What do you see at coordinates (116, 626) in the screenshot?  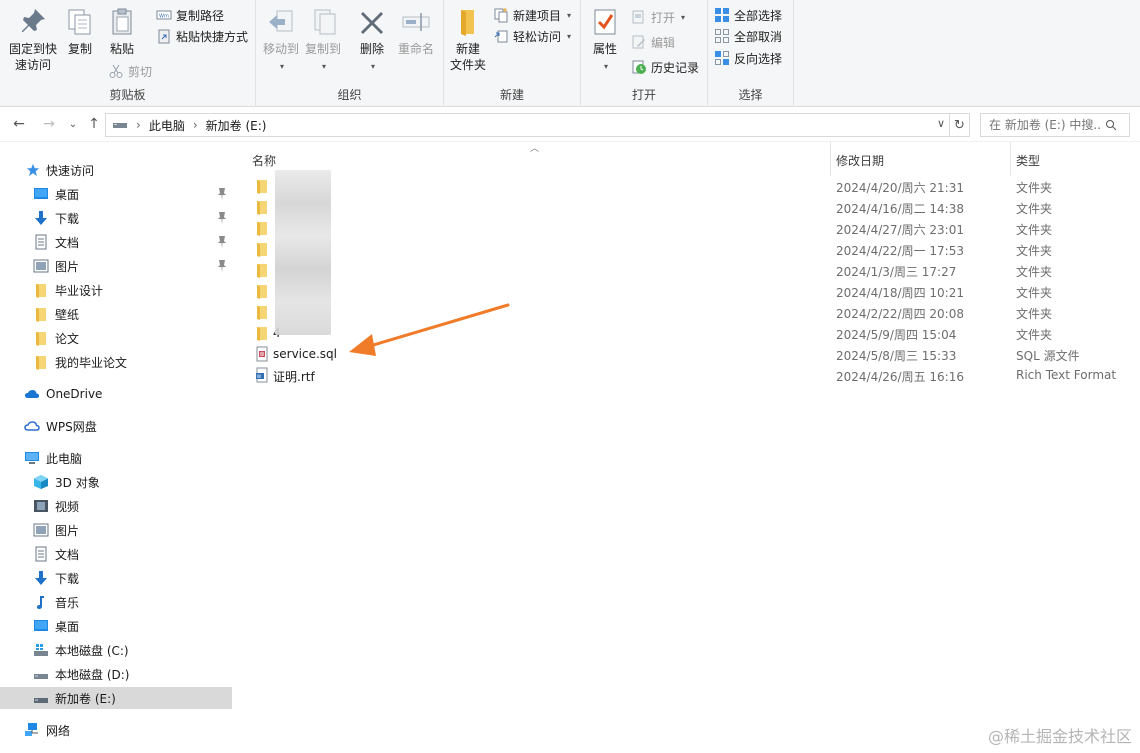 I see `sidebar-item-desktop-pc: 桌面` at bounding box center [116, 626].